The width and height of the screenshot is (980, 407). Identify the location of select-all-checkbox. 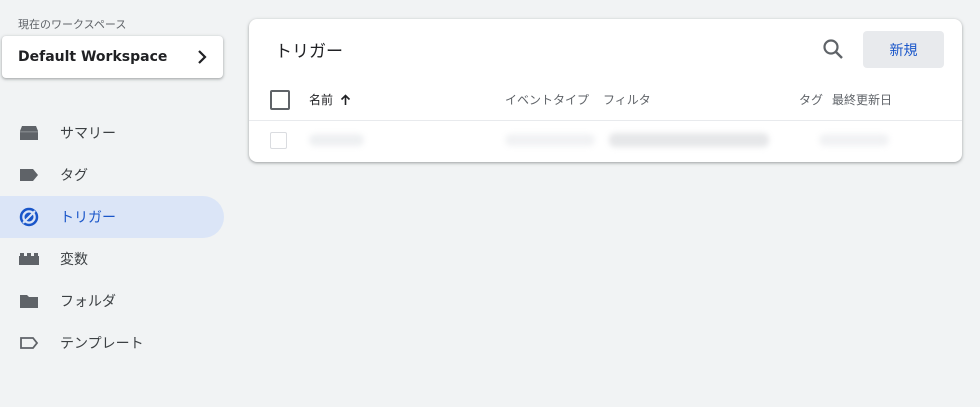
(280, 100).